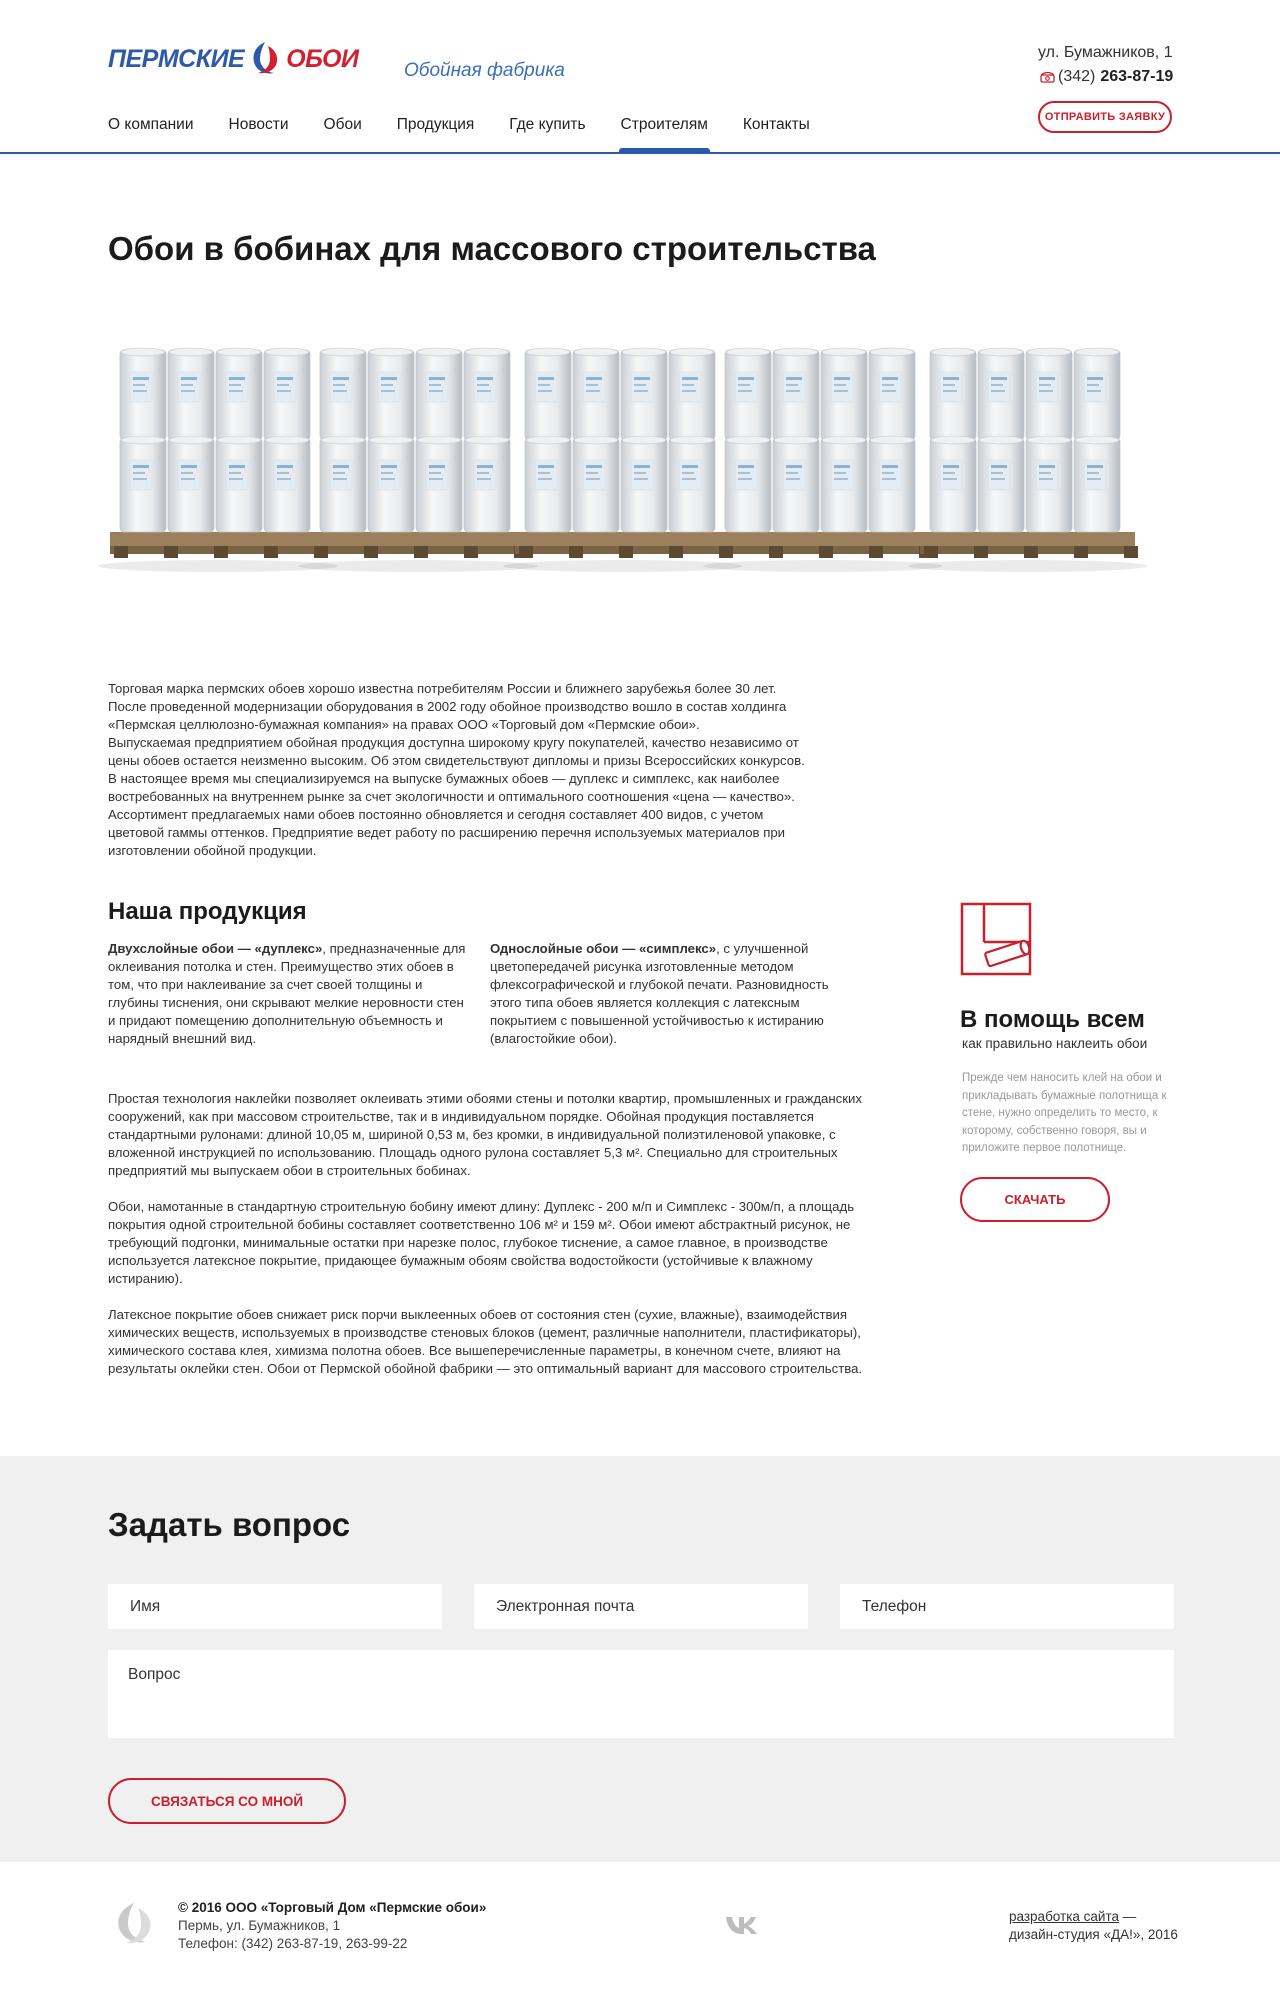 The image size is (1280, 1990). Describe the element at coordinates (151, 134) in the screenshot. I see `nav-item-about: О компании` at that location.